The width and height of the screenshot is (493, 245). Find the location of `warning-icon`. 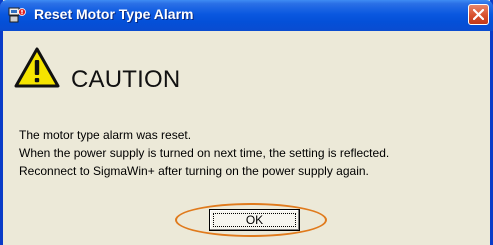

warning-icon is located at coordinates (37, 67).